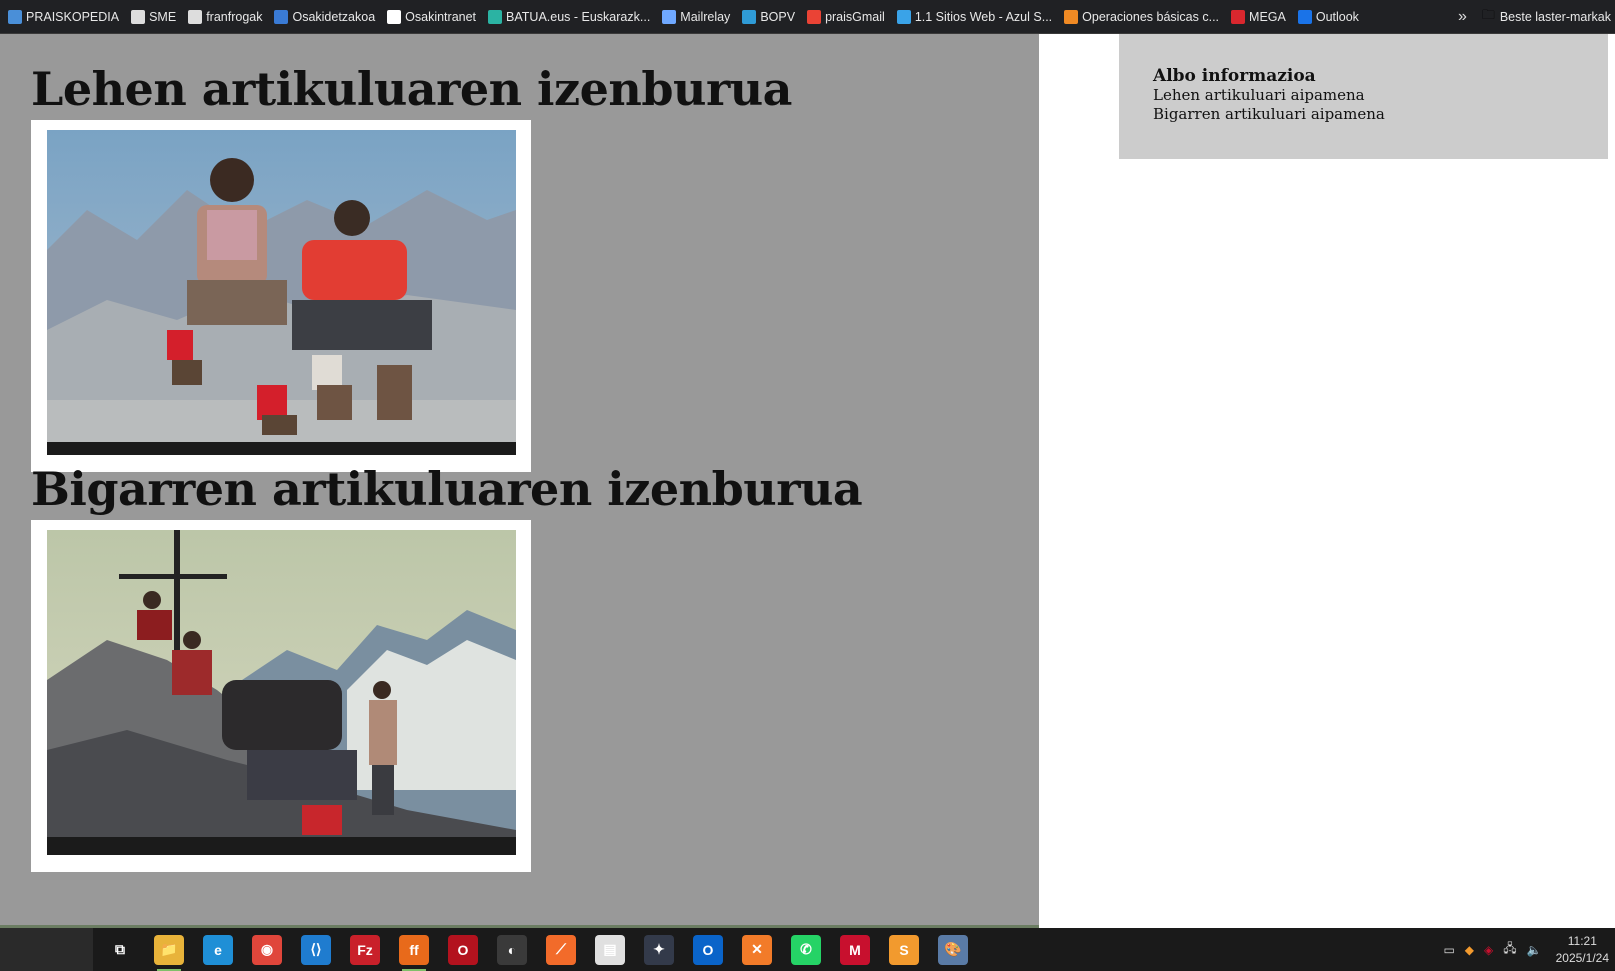 The width and height of the screenshot is (1615, 971). What do you see at coordinates (218, 949) in the screenshot?
I see `edge-icon: e` at bounding box center [218, 949].